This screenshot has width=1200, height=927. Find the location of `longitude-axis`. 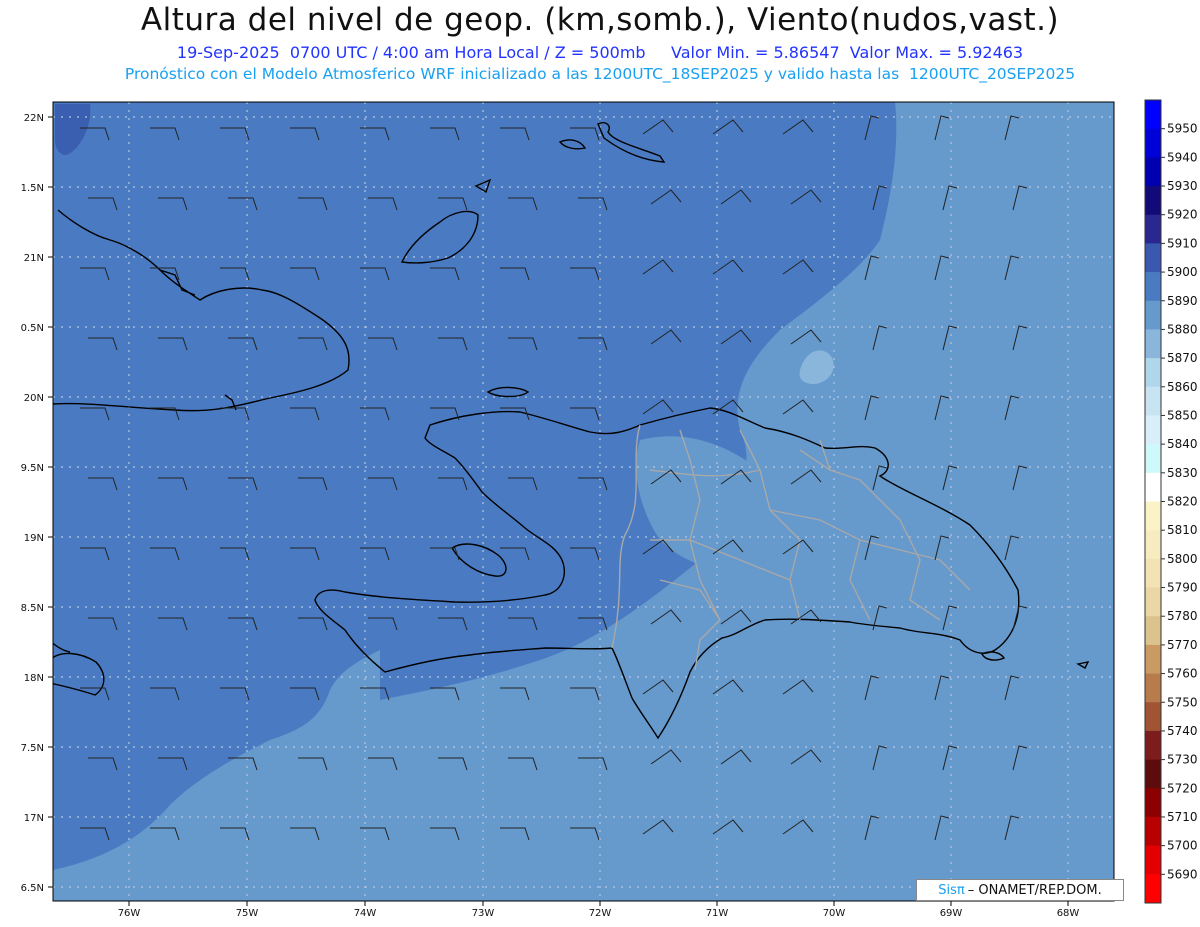

longitude-axis is located at coordinates (598, 903).